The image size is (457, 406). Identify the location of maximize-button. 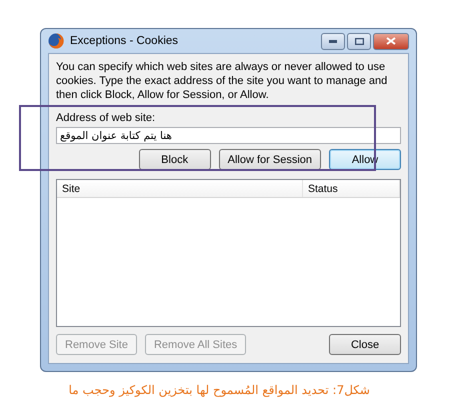
(359, 41).